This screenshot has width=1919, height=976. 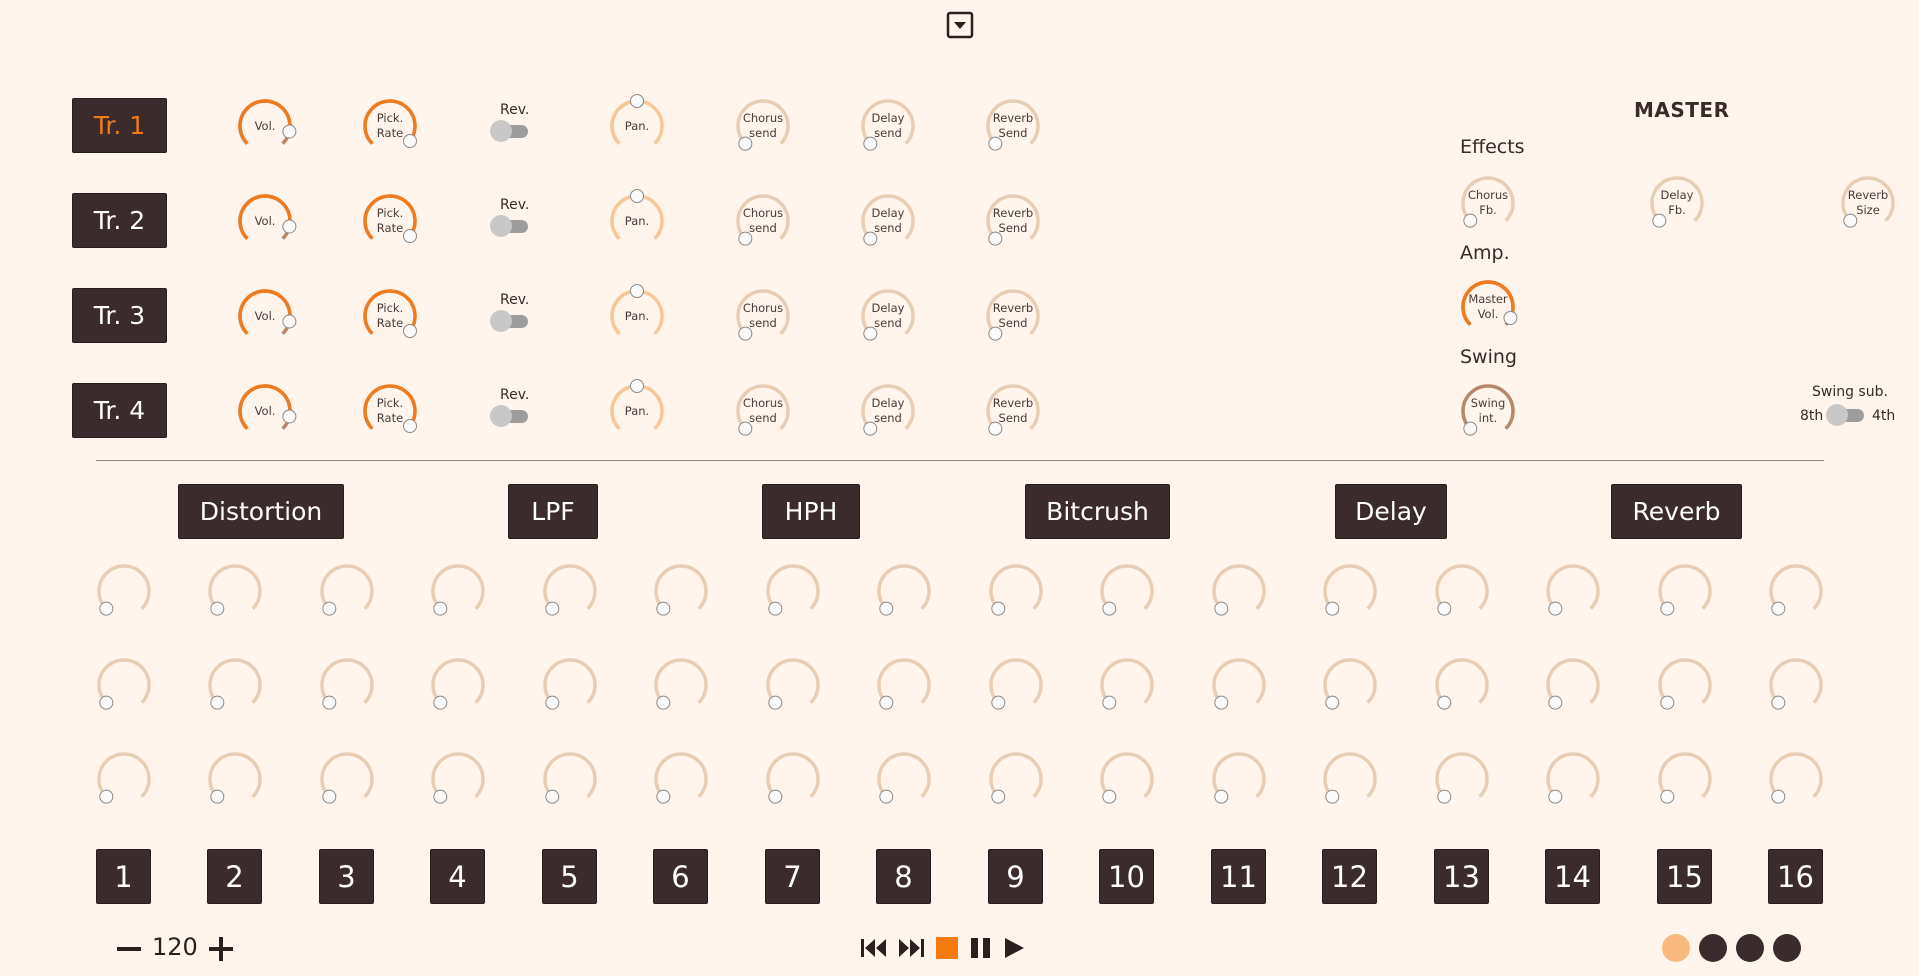 I want to click on pattern-2-dot, so click(x=1713, y=948).